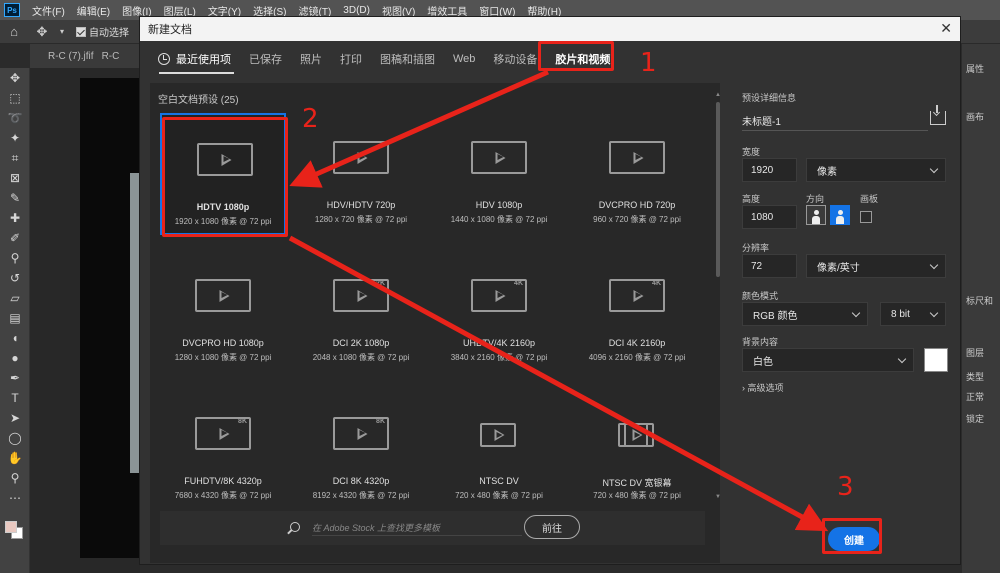 This screenshot has width=1000, height=573. Describe the element at coordinates (15, 478) in the screenshot. I see `zoom-tool-icon: ⚲` at that location.